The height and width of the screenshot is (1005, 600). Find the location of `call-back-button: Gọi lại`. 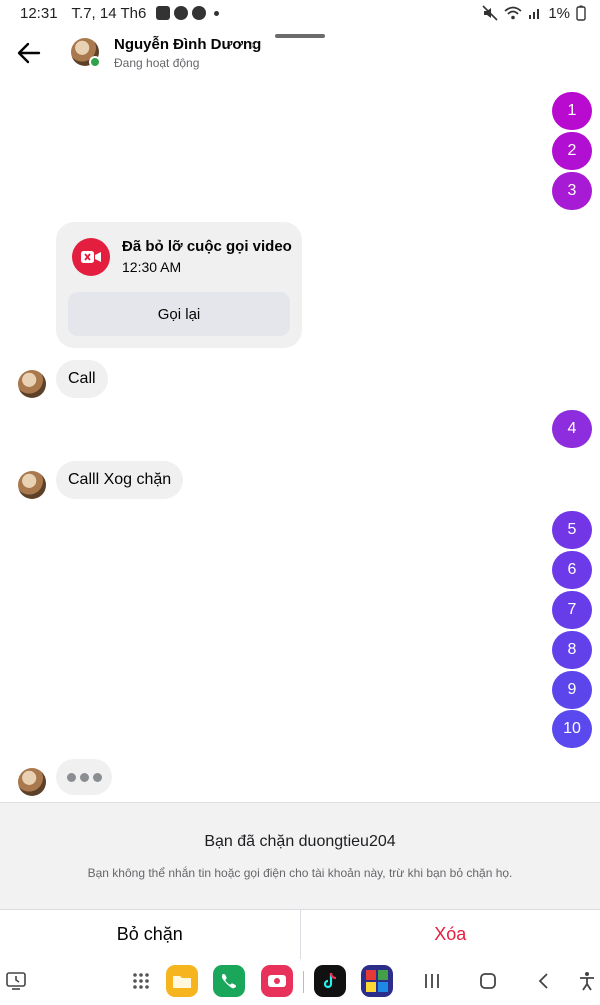

call-back-button: Gọi lại is located at coordinates (179, 314).